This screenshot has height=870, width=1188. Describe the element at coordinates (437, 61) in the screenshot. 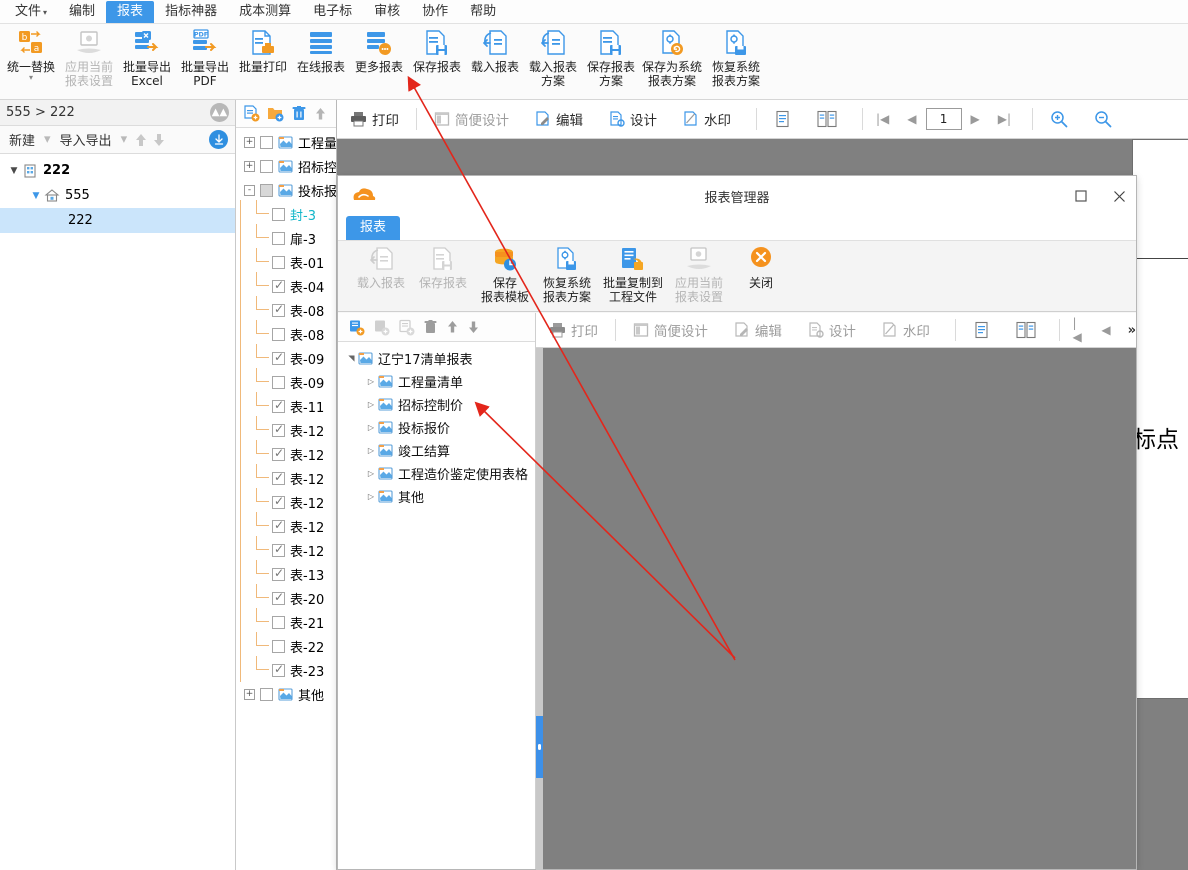

I see `ribbon-button-save-report: 保存报表` at that location.